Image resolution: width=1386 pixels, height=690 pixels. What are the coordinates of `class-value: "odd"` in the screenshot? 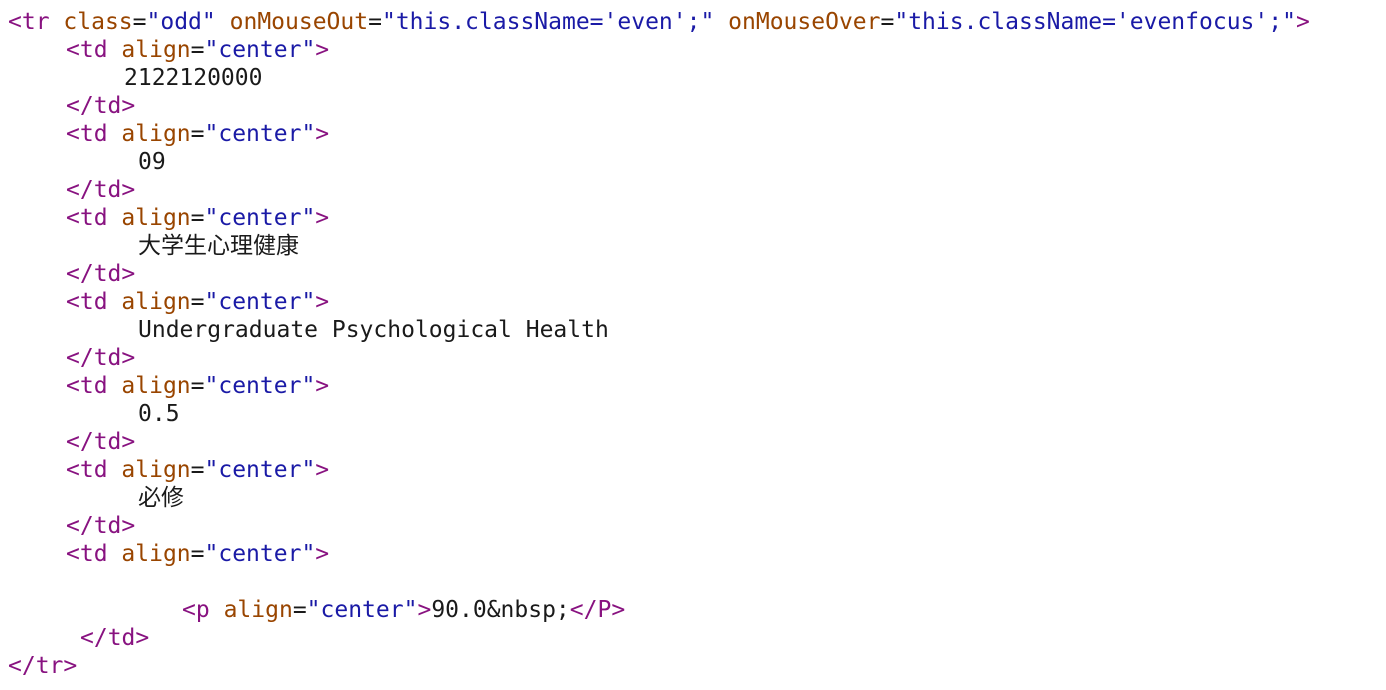 It's located at (181, 22).